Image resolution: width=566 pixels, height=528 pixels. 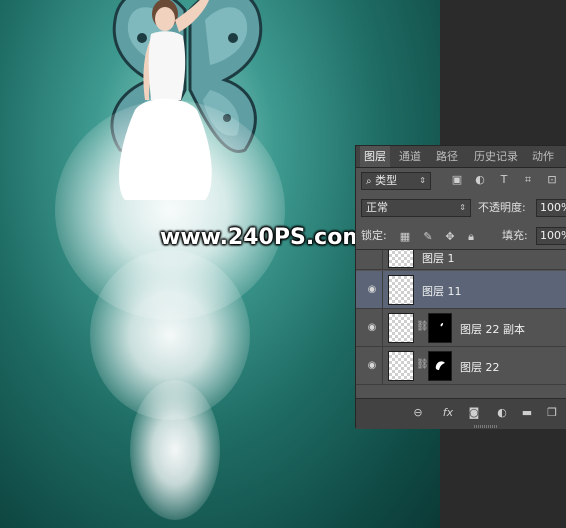 What do you see at coordinates (528, 180) in the screenshot?
I see `shape-filter-icon: ⌗` at bounding box center [528, 180].